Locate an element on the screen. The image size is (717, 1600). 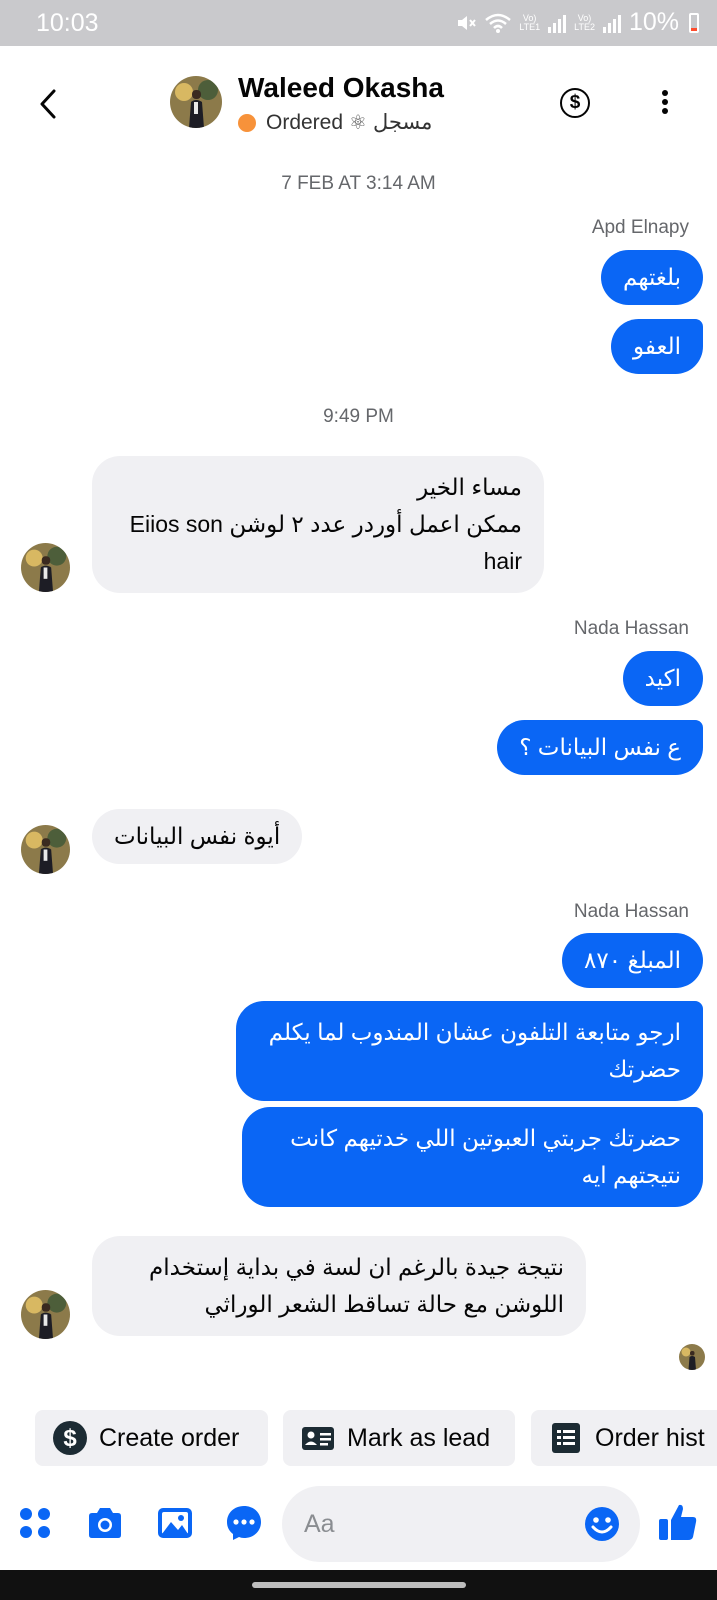
outgoing-message: العفو is located at coordinates (656, 346).